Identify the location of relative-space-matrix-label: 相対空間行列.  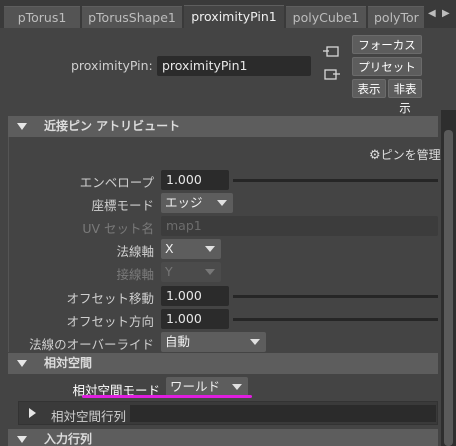
(89, 416).